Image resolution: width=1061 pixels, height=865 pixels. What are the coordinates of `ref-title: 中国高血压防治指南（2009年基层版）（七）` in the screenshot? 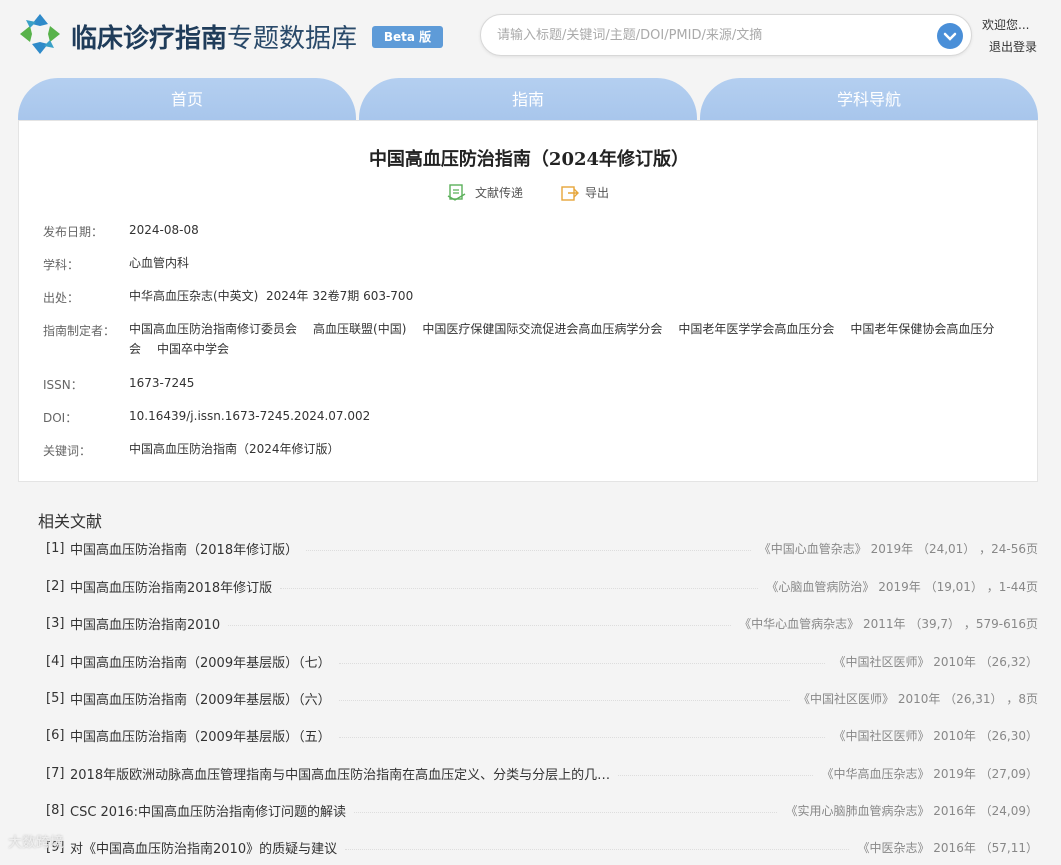 It's located at (200, 661).